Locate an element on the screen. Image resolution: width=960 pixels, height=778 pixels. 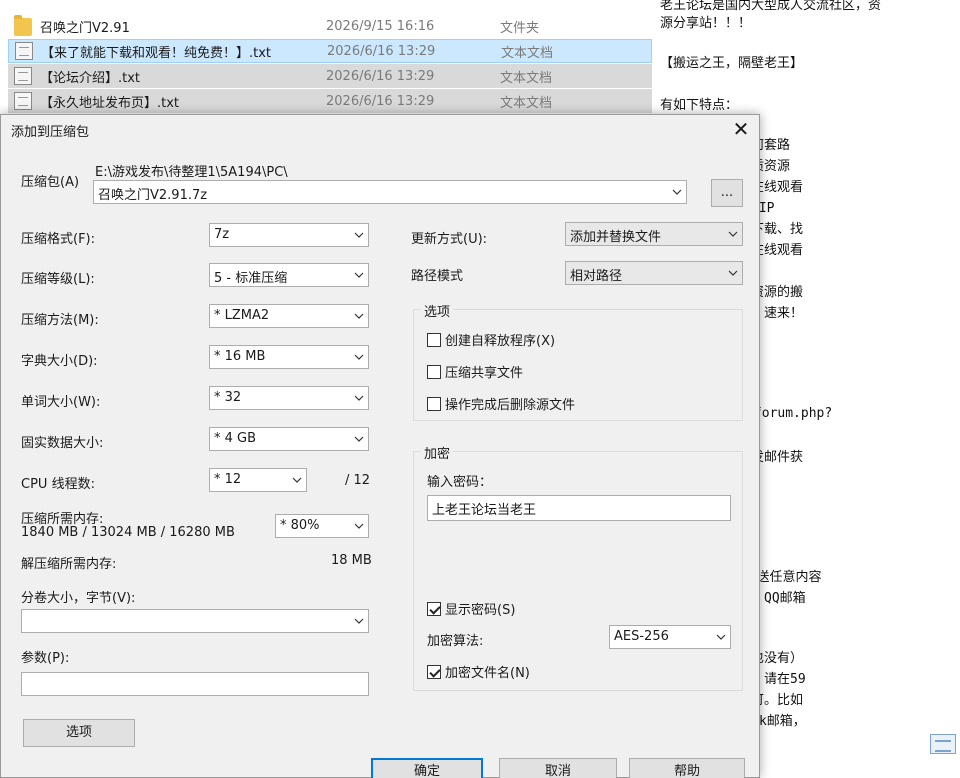
level-value: 5 - 标准压缩 is located at coordinates (251, 278).